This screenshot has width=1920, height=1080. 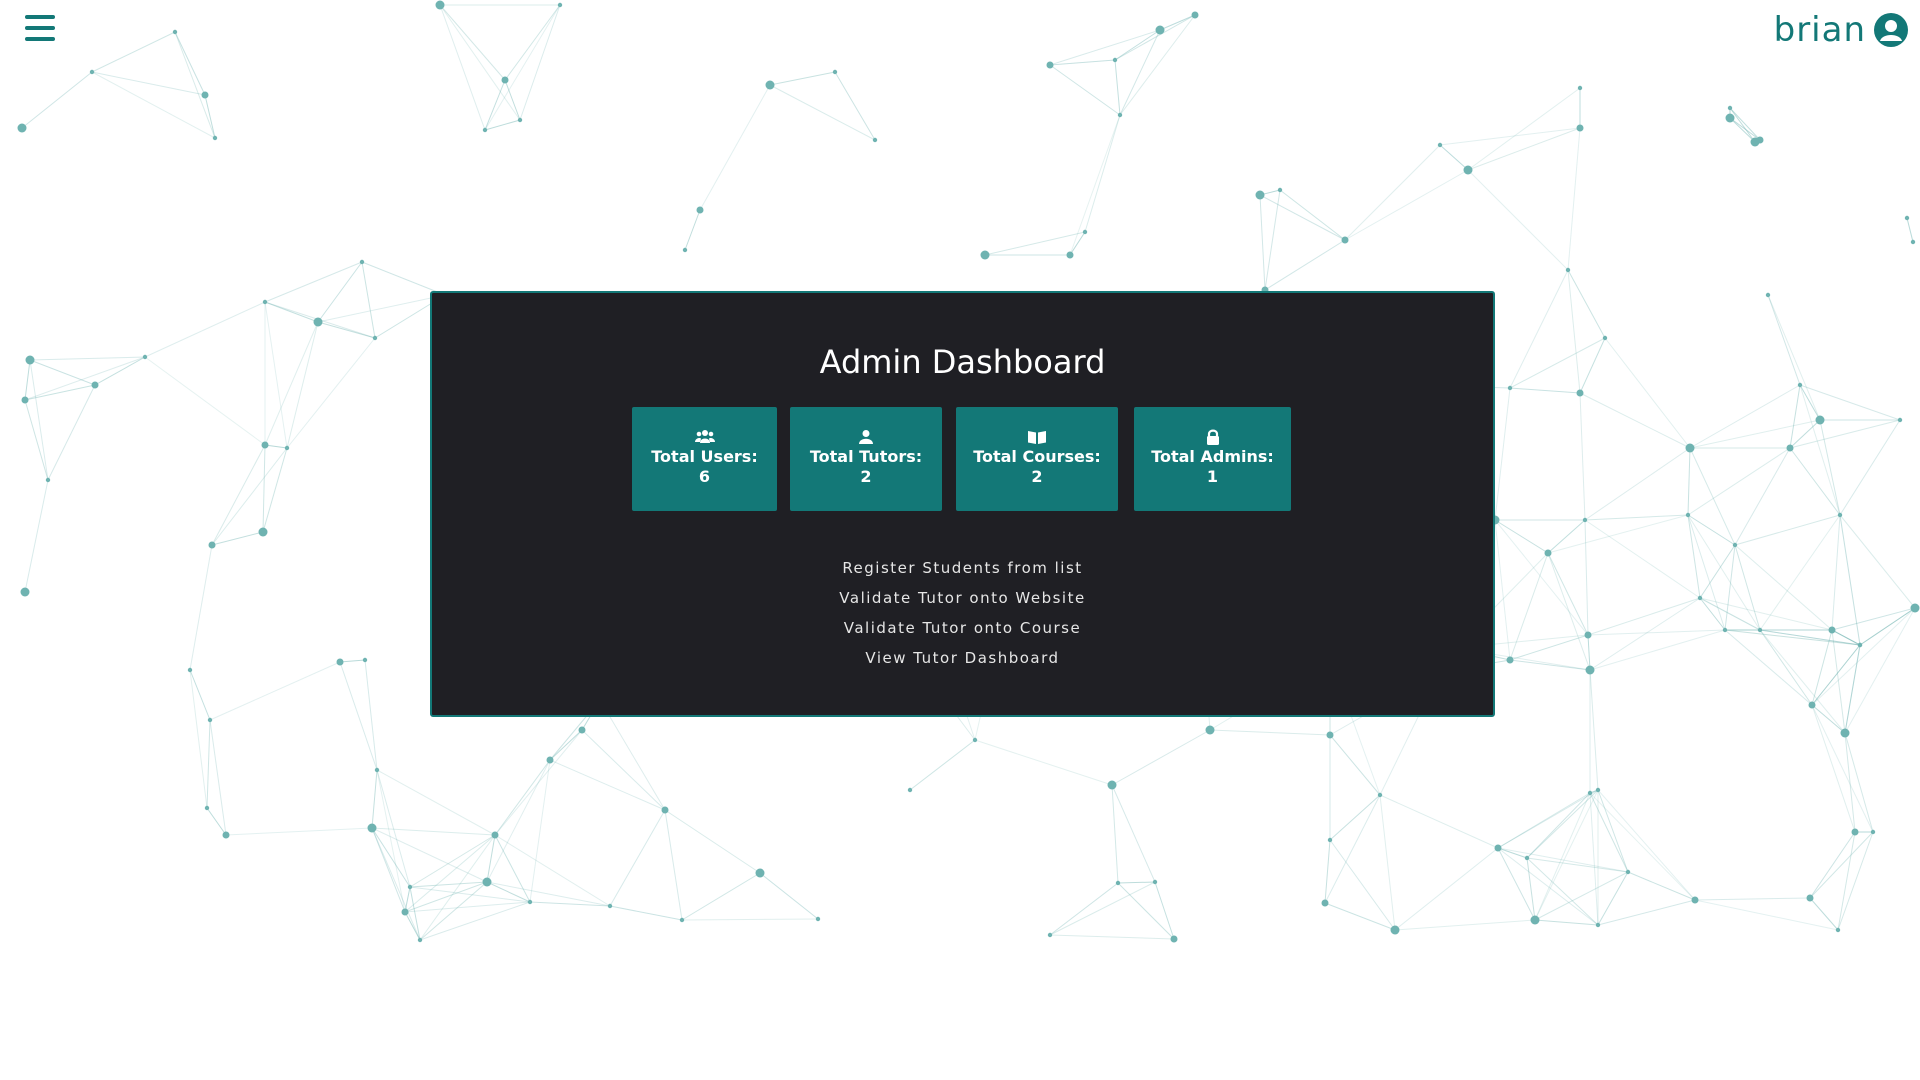 I want to click on book-icon, so click(x=1037, y=437).